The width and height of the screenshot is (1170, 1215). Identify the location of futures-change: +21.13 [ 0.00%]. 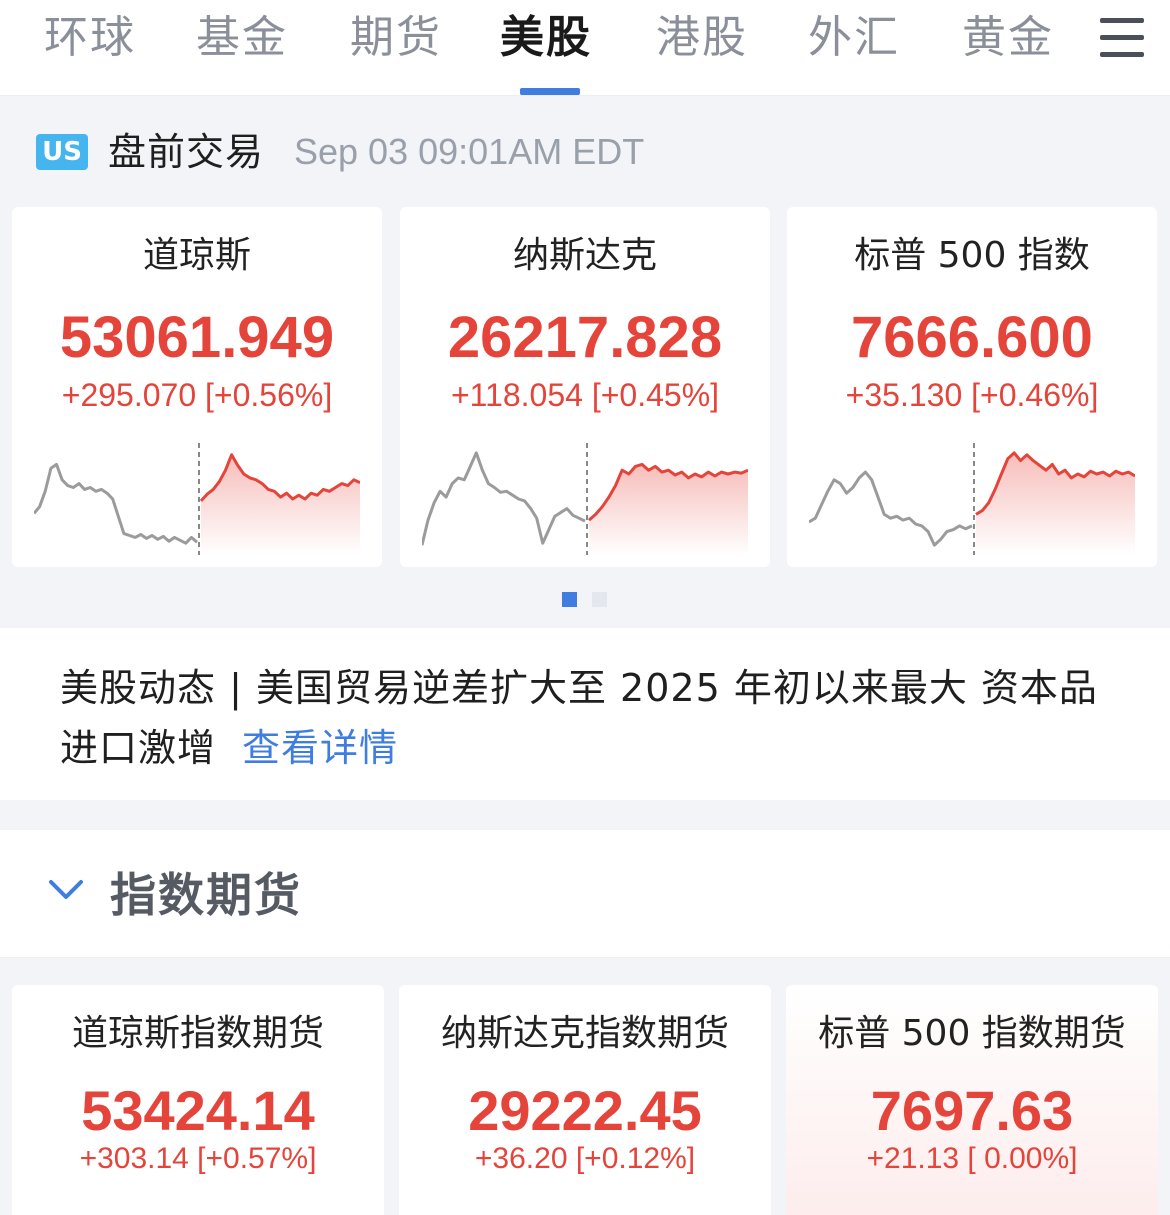
(972, 1158).